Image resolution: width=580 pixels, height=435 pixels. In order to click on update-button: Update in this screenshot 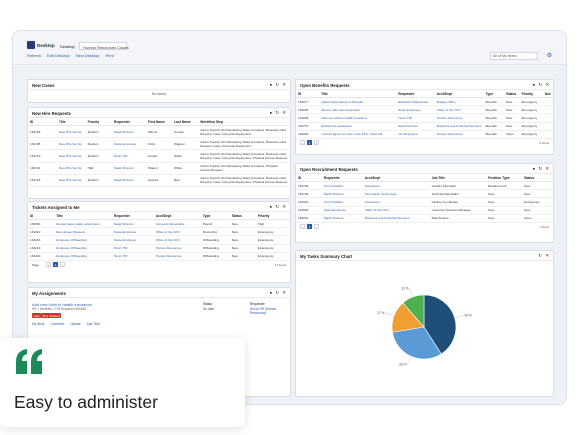, I will do `click(75, 324)`.